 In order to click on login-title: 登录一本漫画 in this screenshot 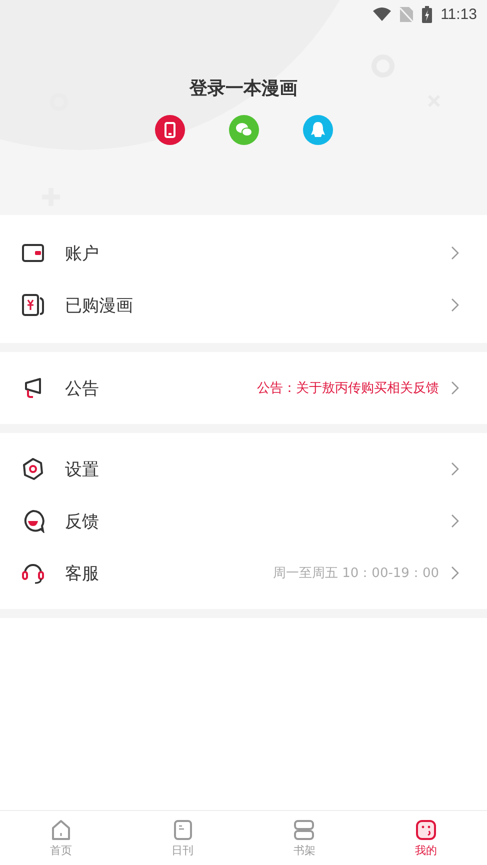, I will do `click(244, 88)`.